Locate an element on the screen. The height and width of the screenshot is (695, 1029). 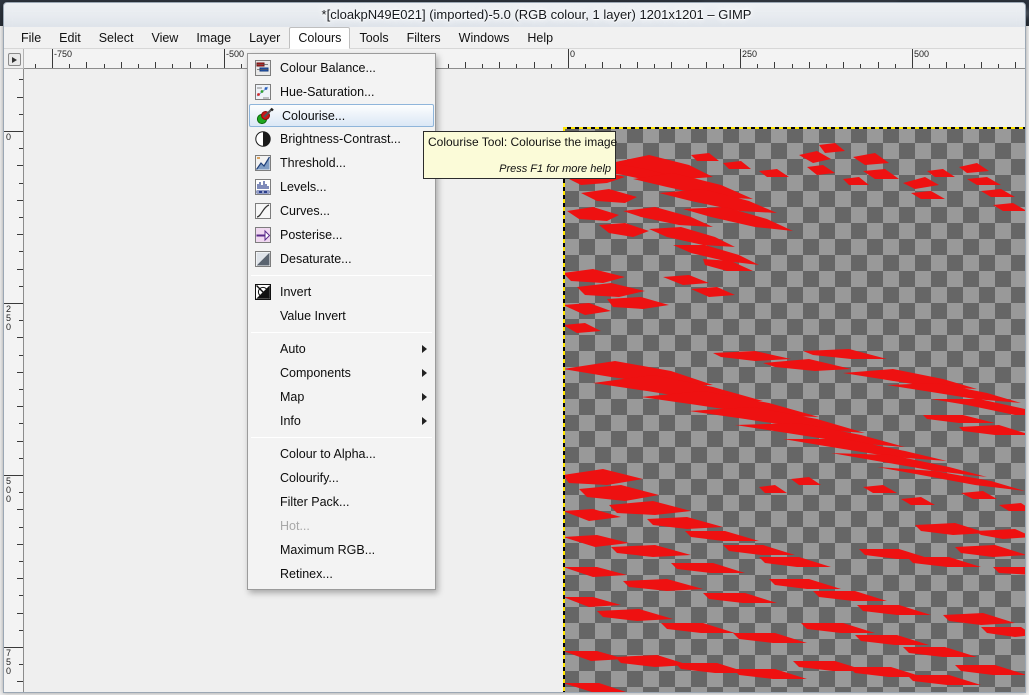
menu-windows: Windows is located at coordinates (484, 38).